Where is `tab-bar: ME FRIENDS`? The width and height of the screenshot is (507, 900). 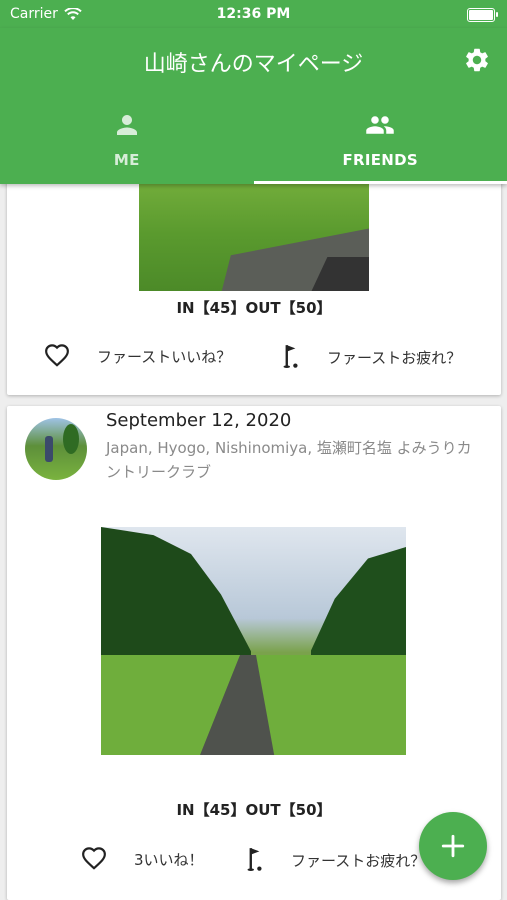 tab-bar: ME FRIENDS is located at coordinates (253, 146).